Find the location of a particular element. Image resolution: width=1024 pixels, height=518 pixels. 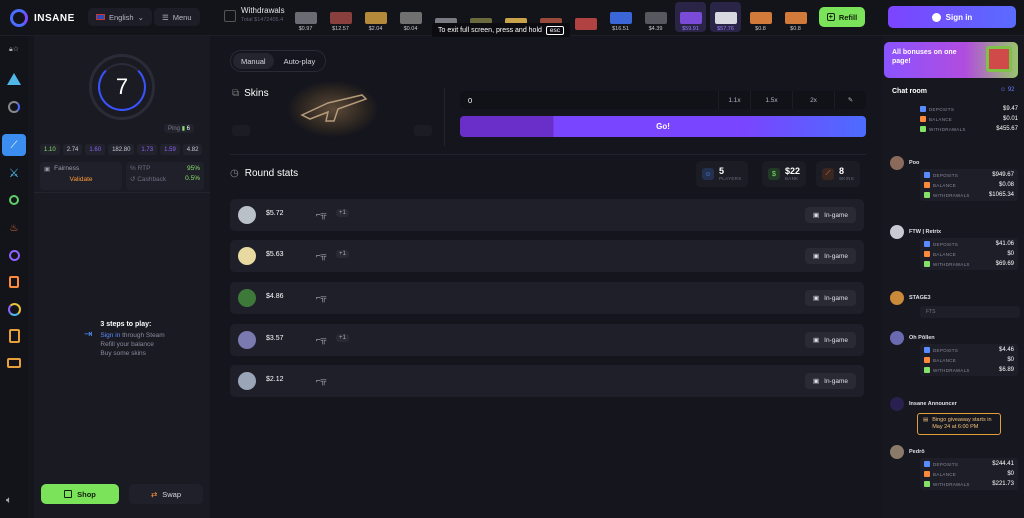

rifle-image is located at coordinates (333, 109).